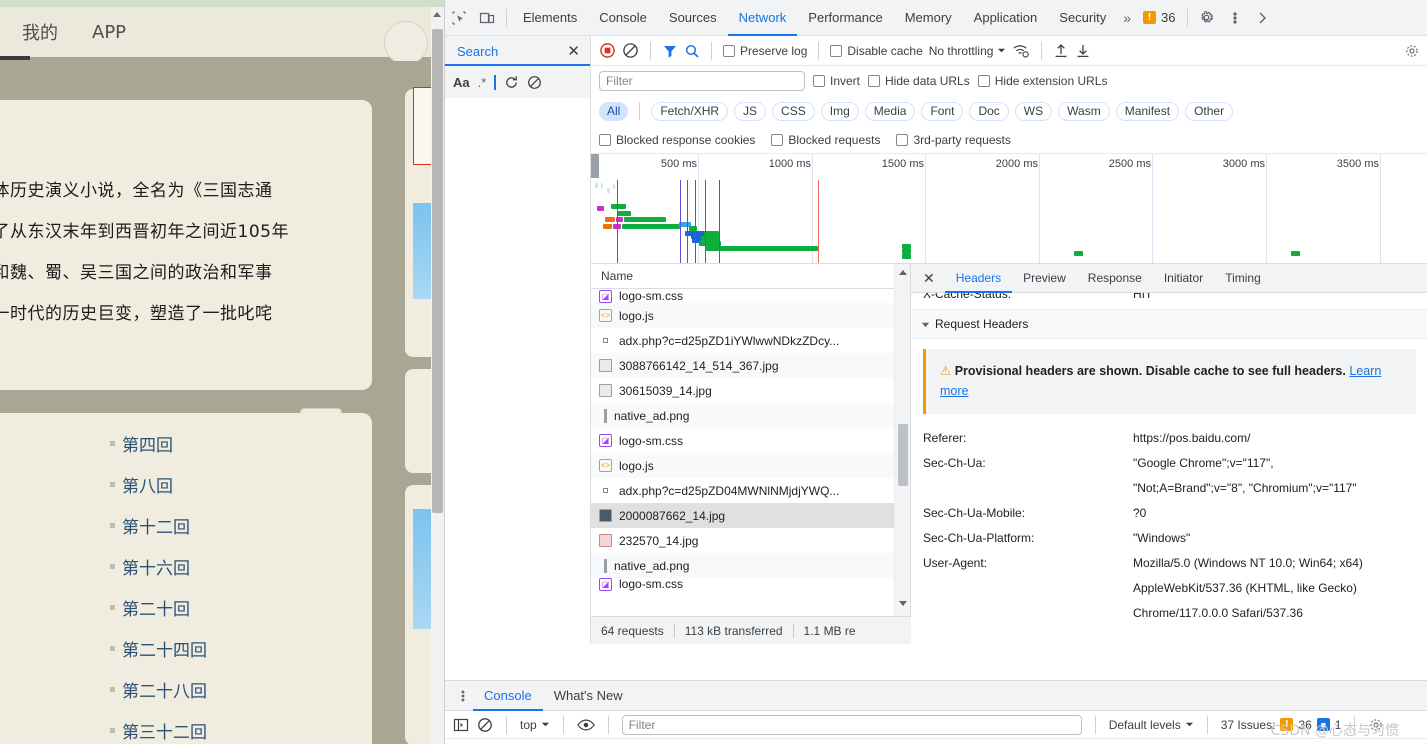 This screenshot has width=1427, height=744. What do you see at coordinates (195, 484) in the screenshot?
I see `chapter-item: 第八回` at bounding box center [195, 484].